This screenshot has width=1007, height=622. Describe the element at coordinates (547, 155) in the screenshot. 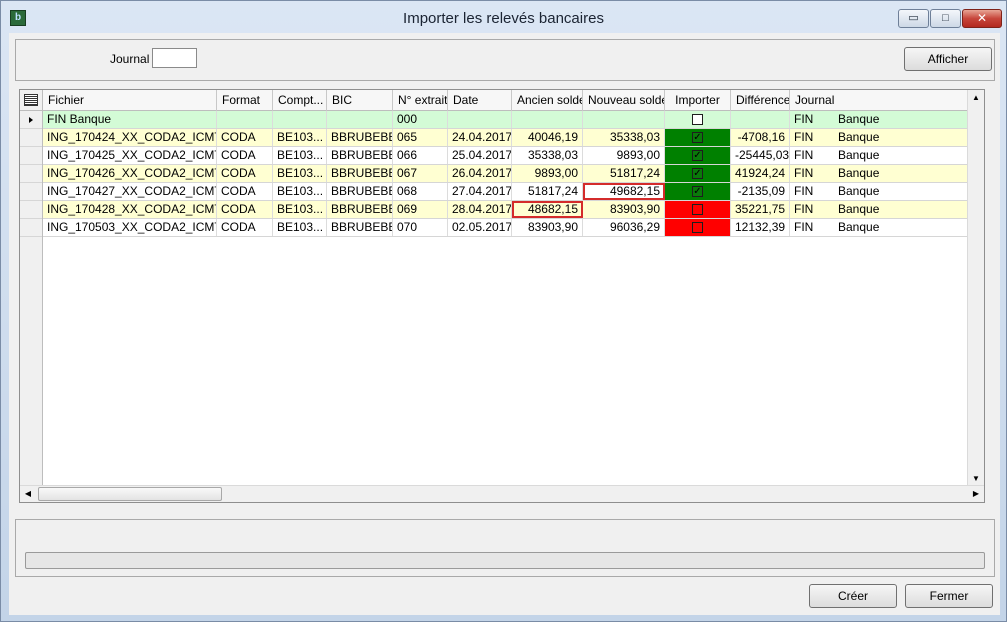

I see `cell-ancien-solde: 35338,03` at that location.